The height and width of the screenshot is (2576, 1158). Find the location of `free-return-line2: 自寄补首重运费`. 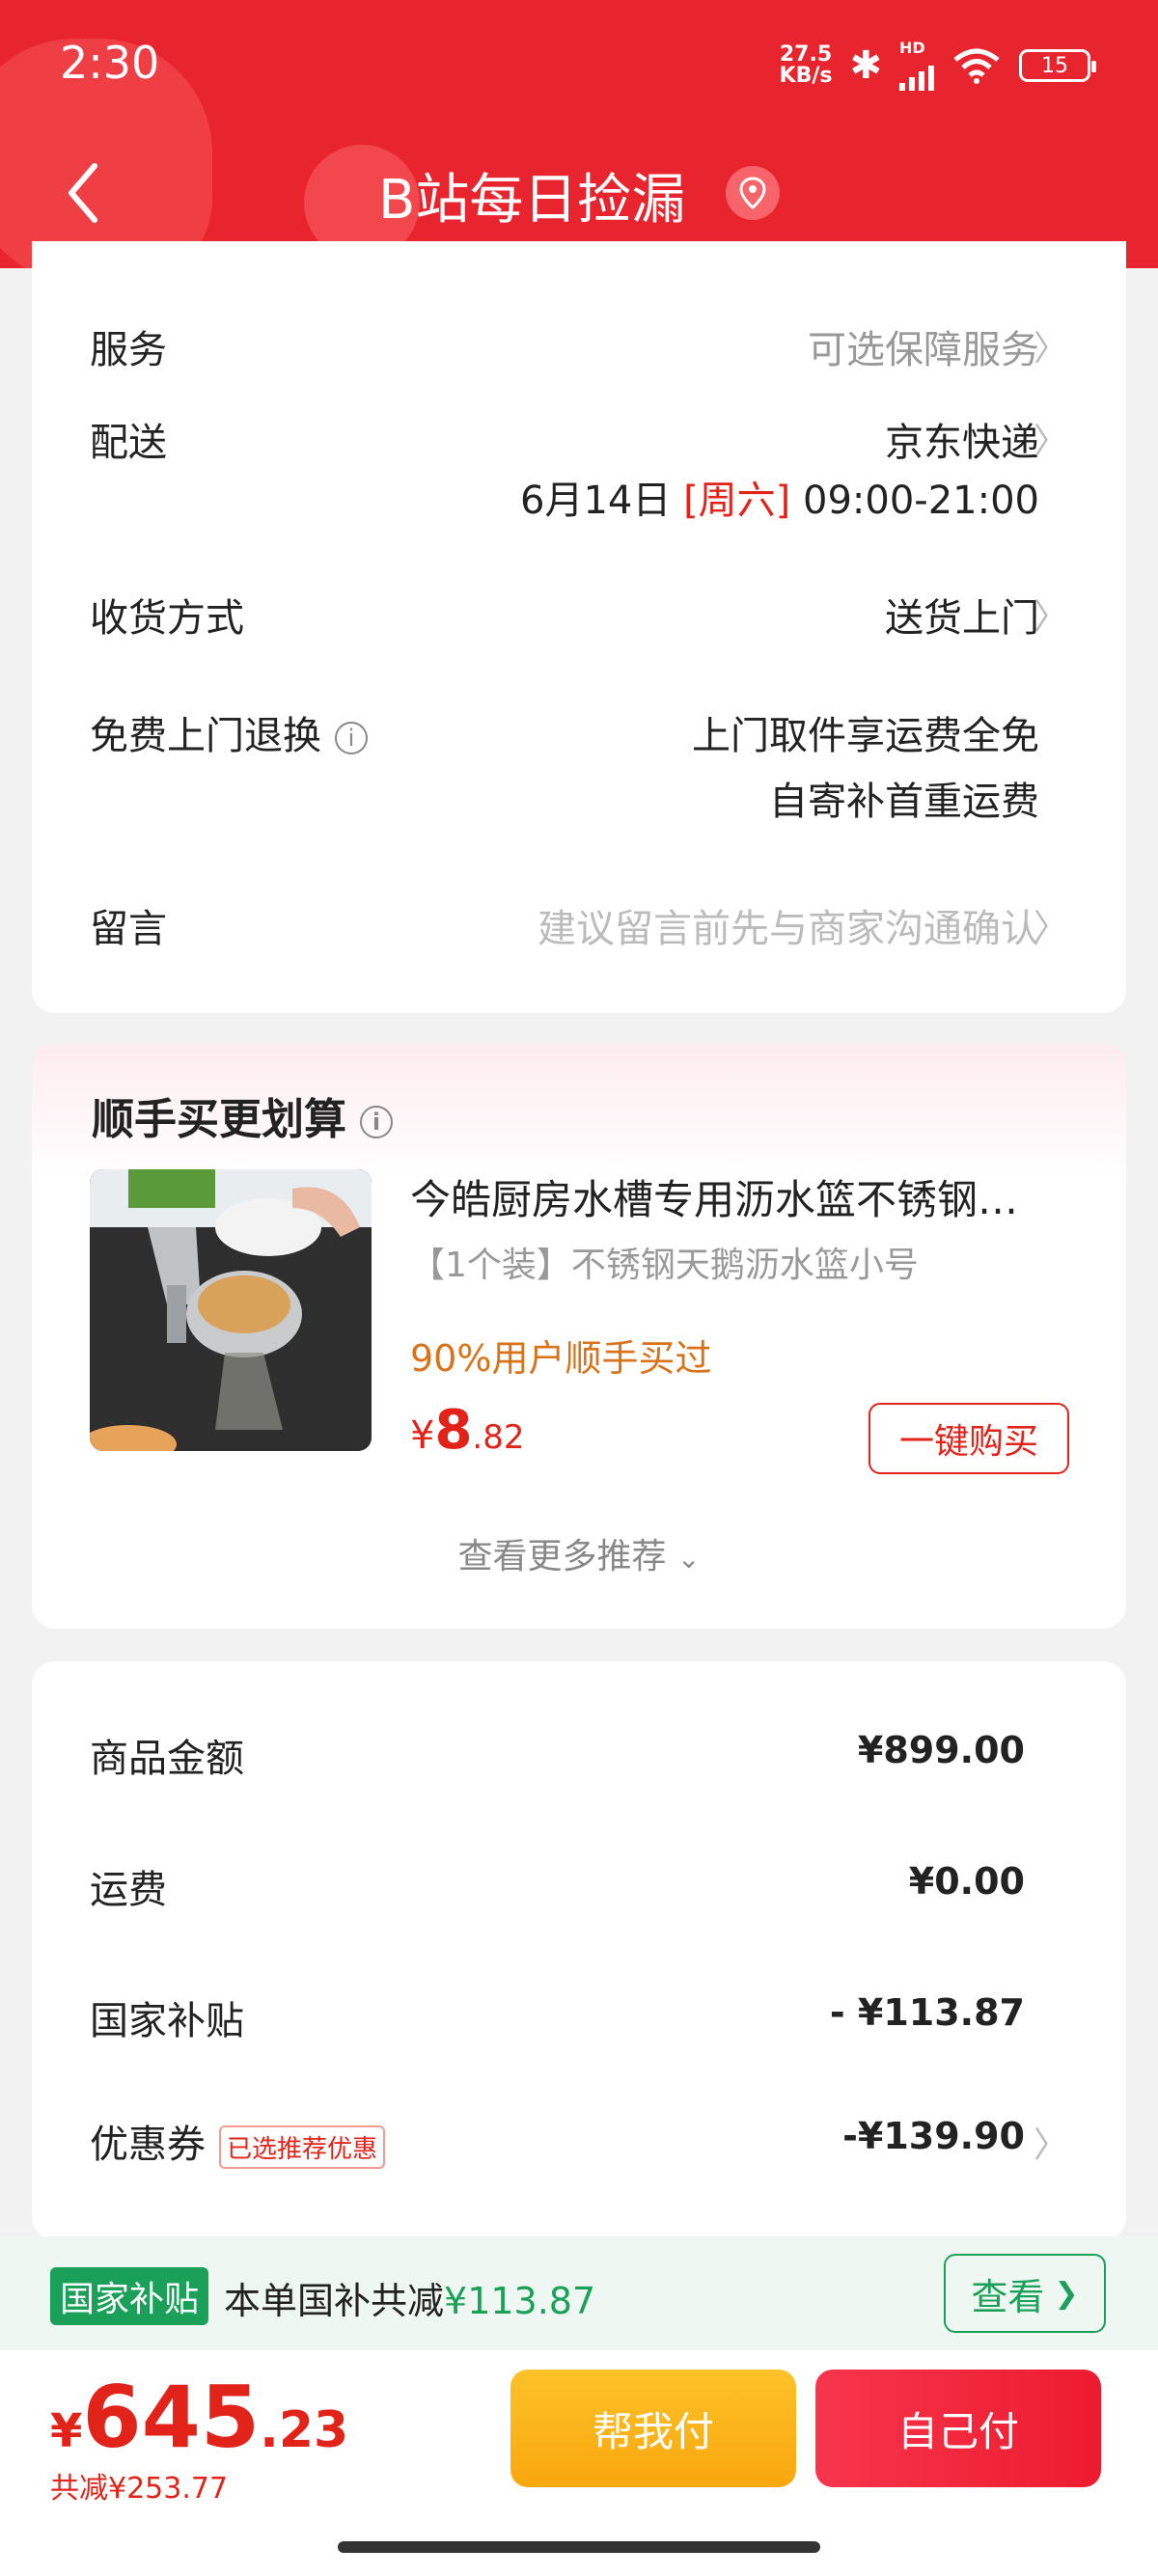

free-return-line2: 自寄补首重运费 is located at coordinates (904, 802).